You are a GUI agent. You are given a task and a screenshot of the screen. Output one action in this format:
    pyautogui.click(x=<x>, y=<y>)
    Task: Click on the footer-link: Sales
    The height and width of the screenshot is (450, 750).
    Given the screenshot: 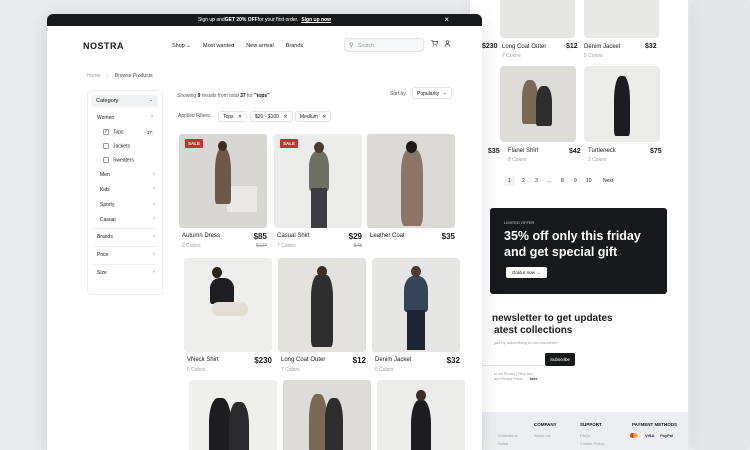 What is the action you would take?
    pyautogui.click(x=503, y=443)
    